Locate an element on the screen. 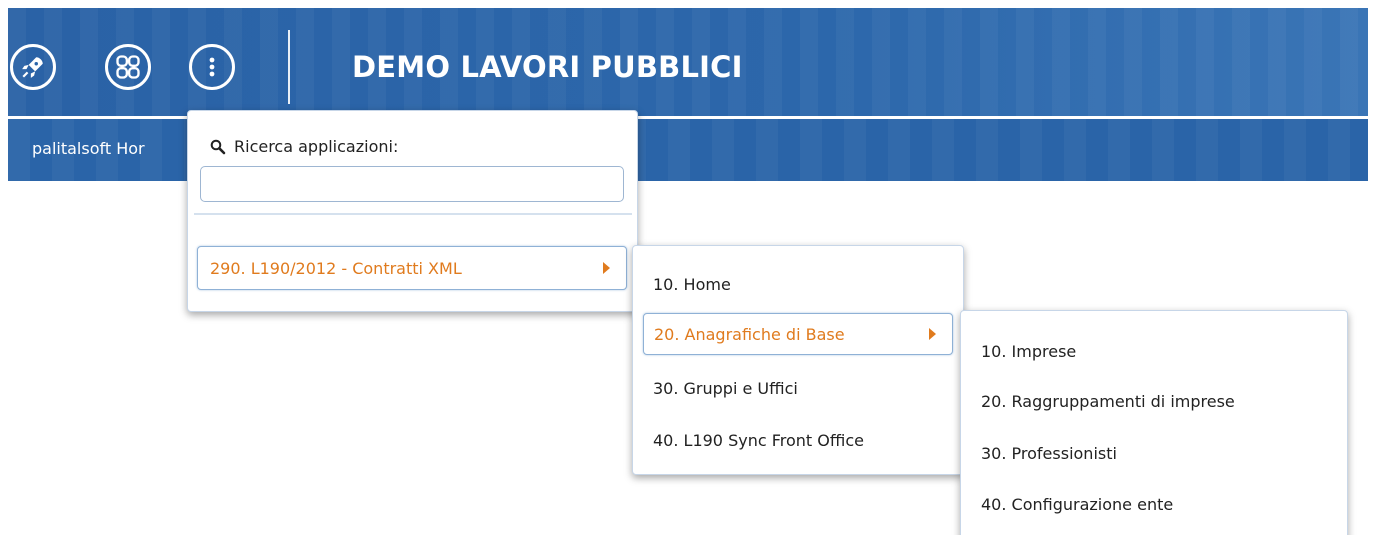 This screenshot has height=535, width=1375. menu-item-l190-contratti: 290. L190/2012 - Contratti XML is located at coordinates (412, 268).